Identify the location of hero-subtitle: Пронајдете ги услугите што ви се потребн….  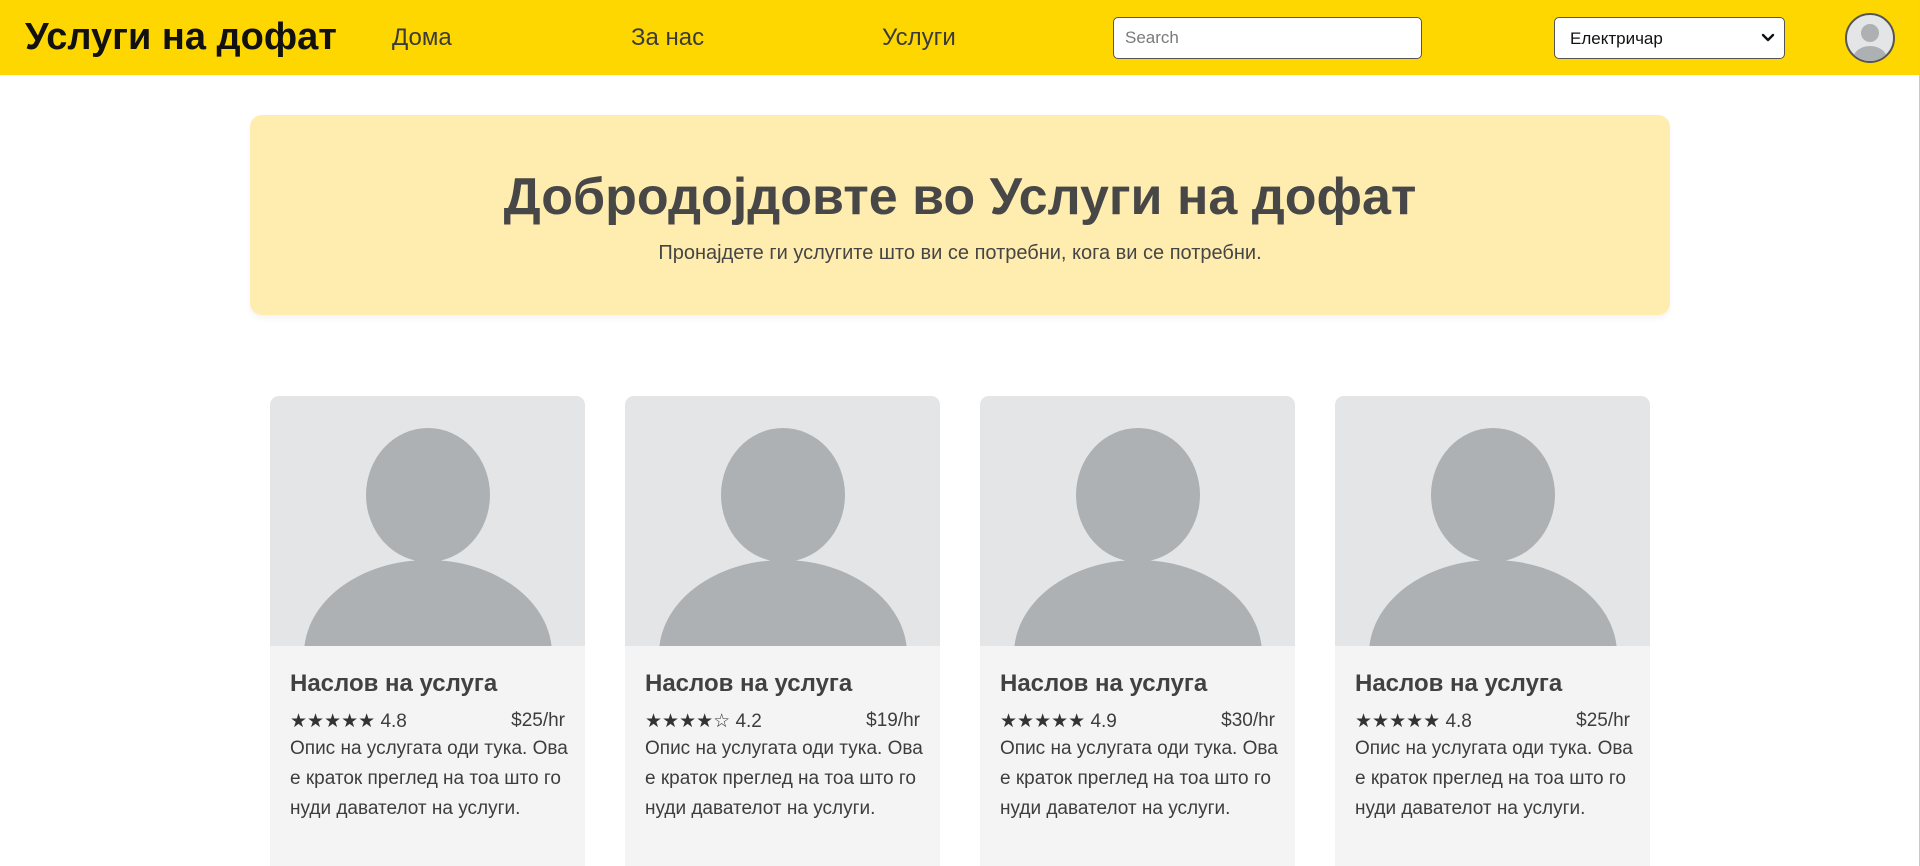
(960, 253).